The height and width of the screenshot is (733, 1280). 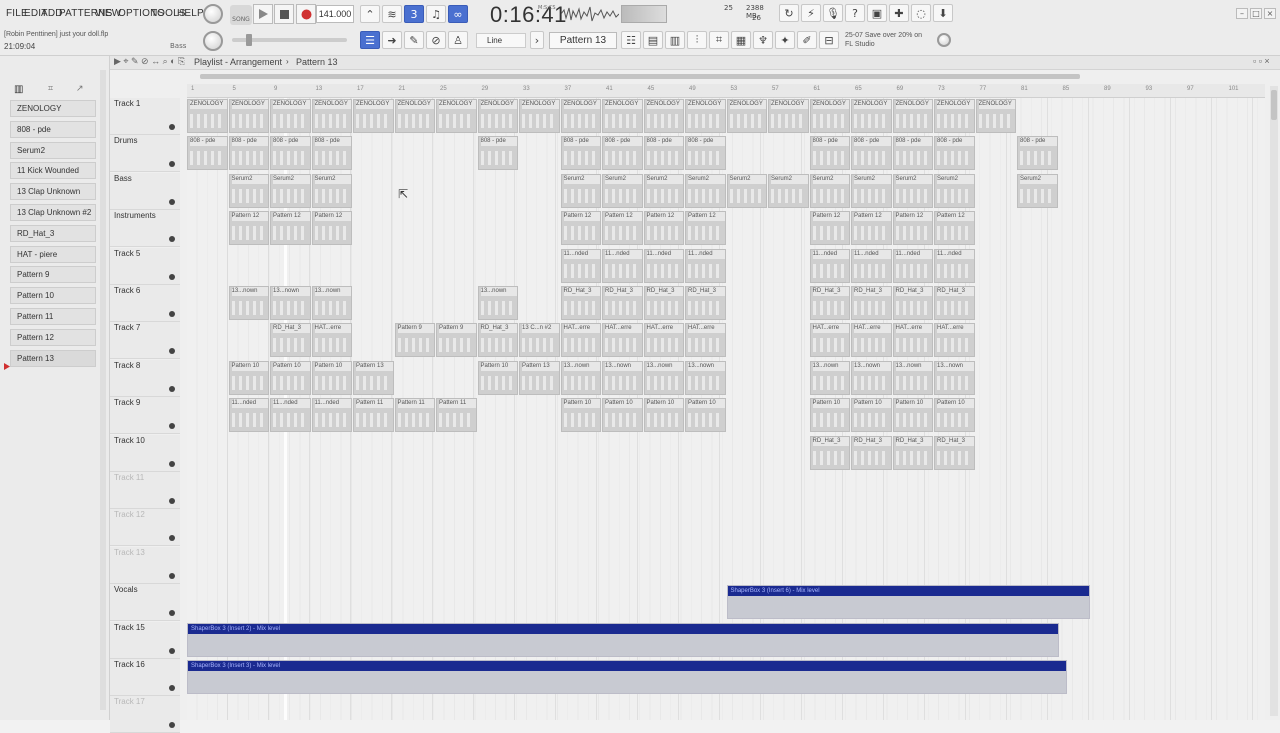 I want to click on automation-clip: ShaperBox 3 (Insert 6) - Mix level, so click(x=908, y=602).